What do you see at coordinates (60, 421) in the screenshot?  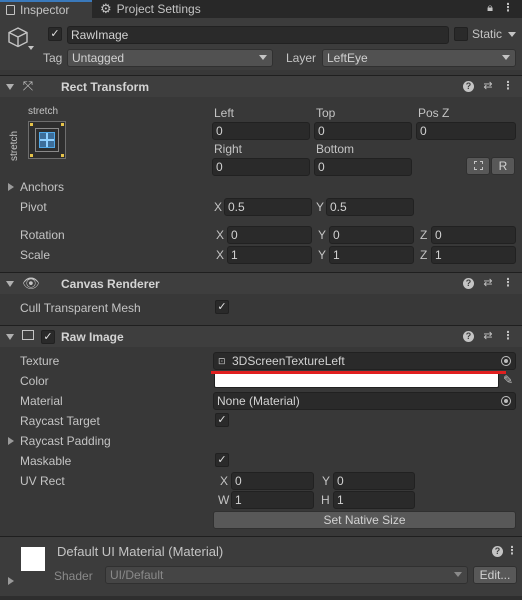 I see `raycast-target-label: Raycast Target` at bounding box center [60, 421].